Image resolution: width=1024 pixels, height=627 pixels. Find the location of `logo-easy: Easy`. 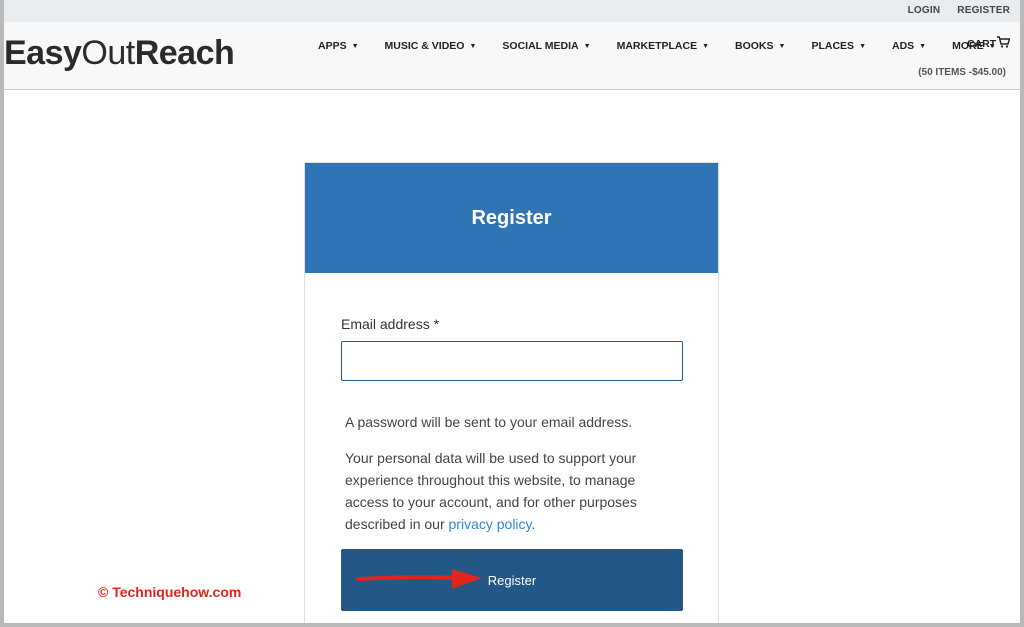

logo-easy: Easy is located at coordinates (43, 53).